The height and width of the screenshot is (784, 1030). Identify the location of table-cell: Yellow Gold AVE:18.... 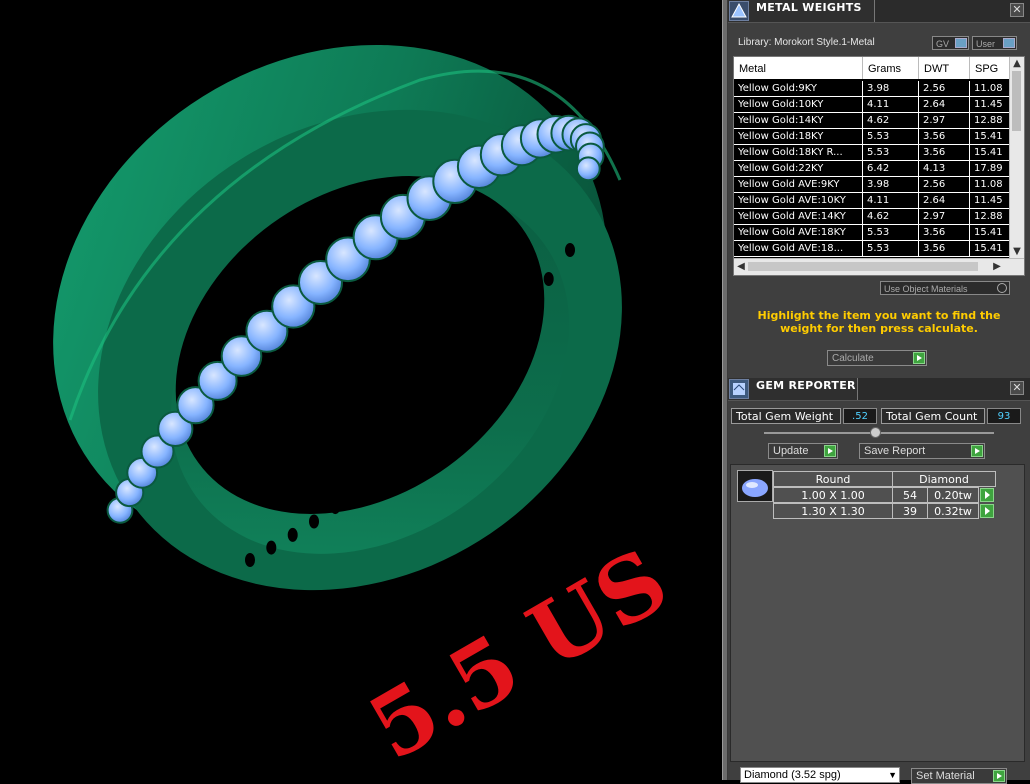
(798, 249).